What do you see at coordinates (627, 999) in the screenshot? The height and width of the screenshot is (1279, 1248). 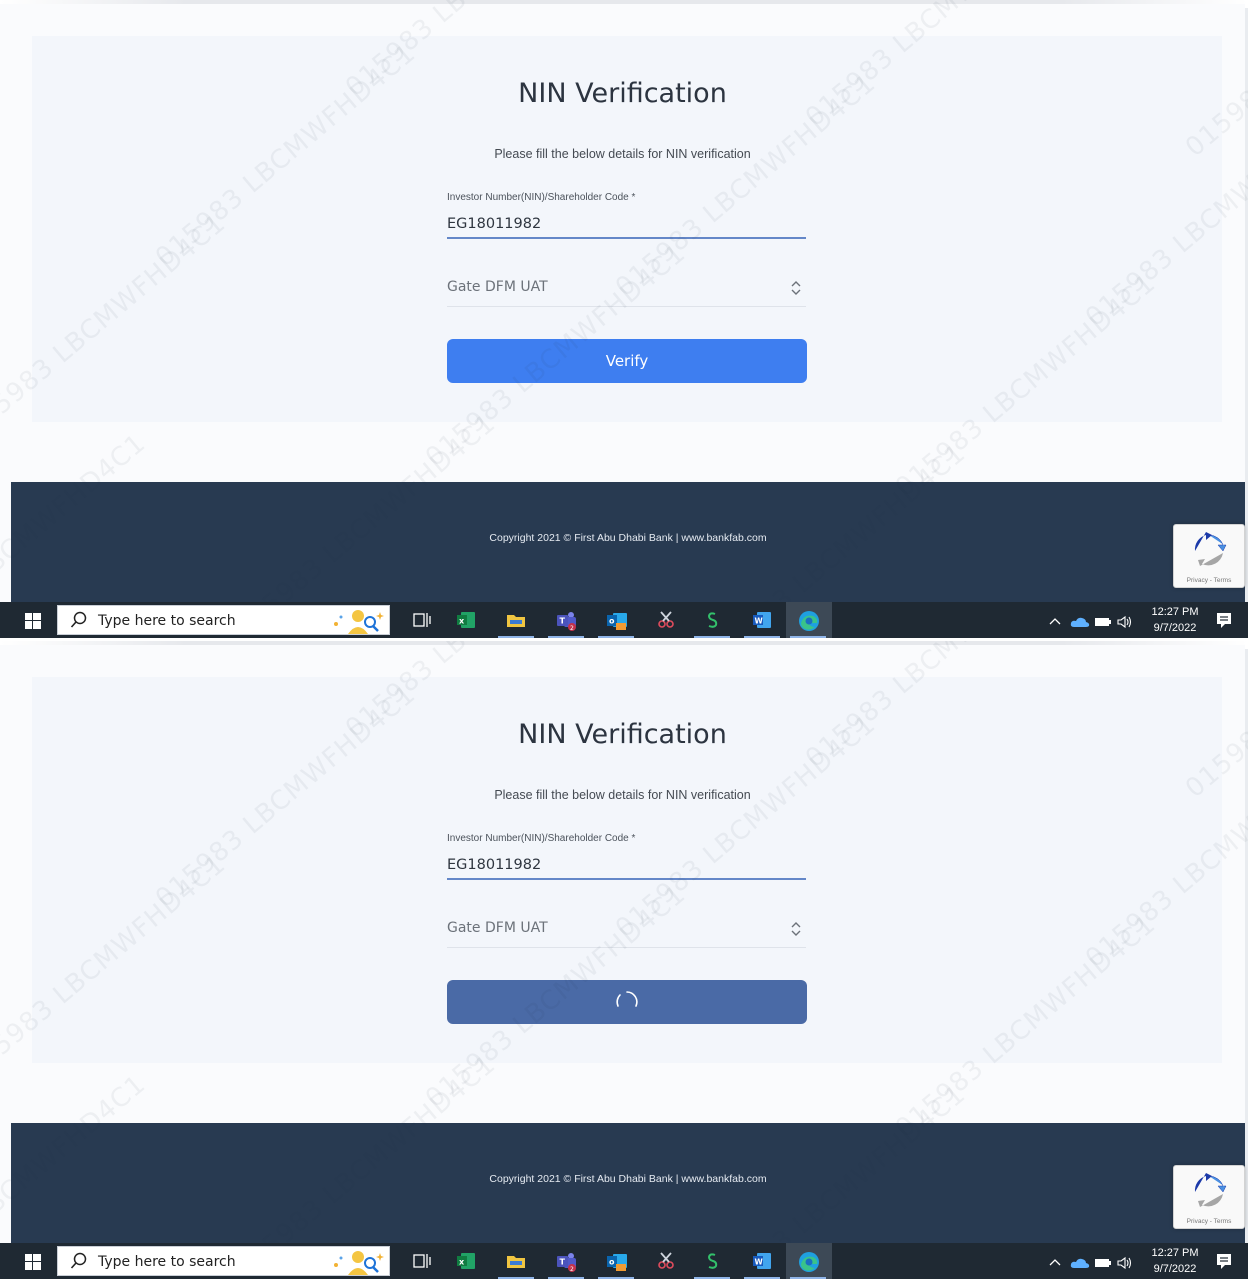 I see `loading-spinner-icon` at bounding box center [627, 999].